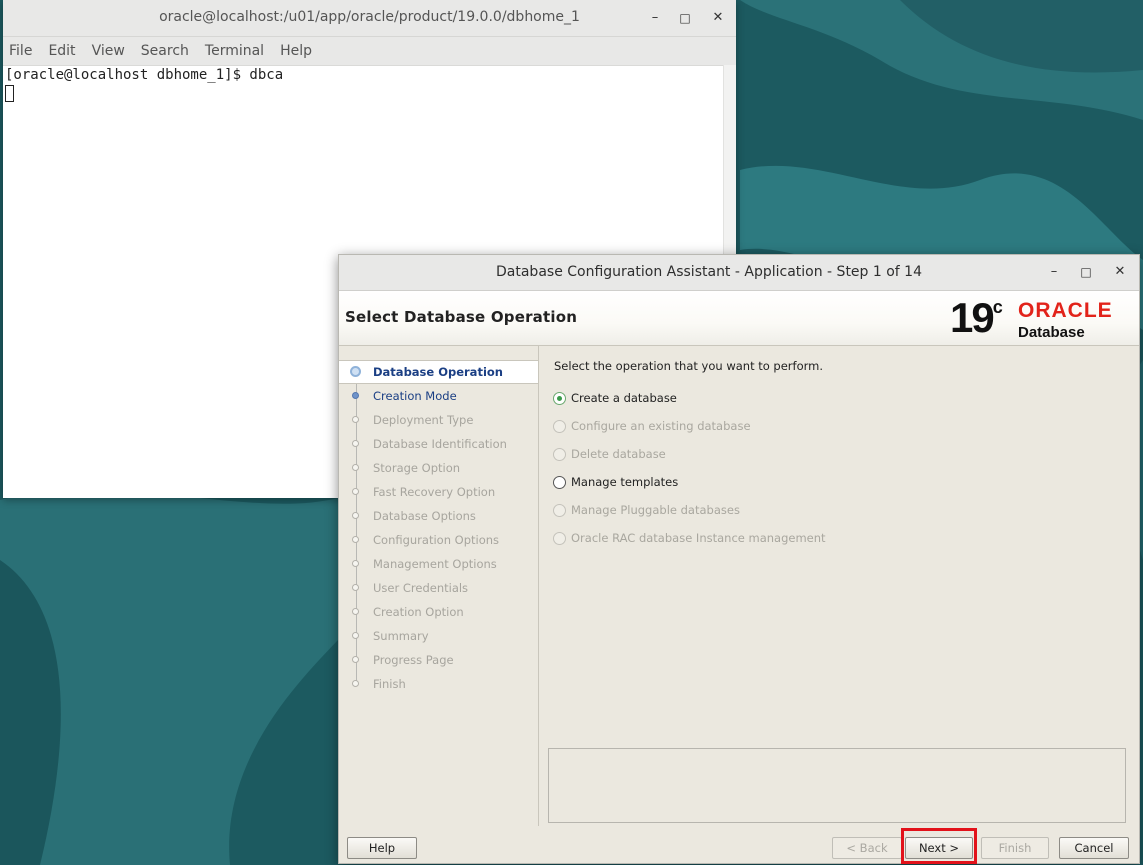 The width and height of the screenshot is (1143, 865). What do you see at coordinates (369, 51) in the screenshot?
I see `terminal-menubar: File Edit View Search Terminal Help` at bounding box center [369, 51].